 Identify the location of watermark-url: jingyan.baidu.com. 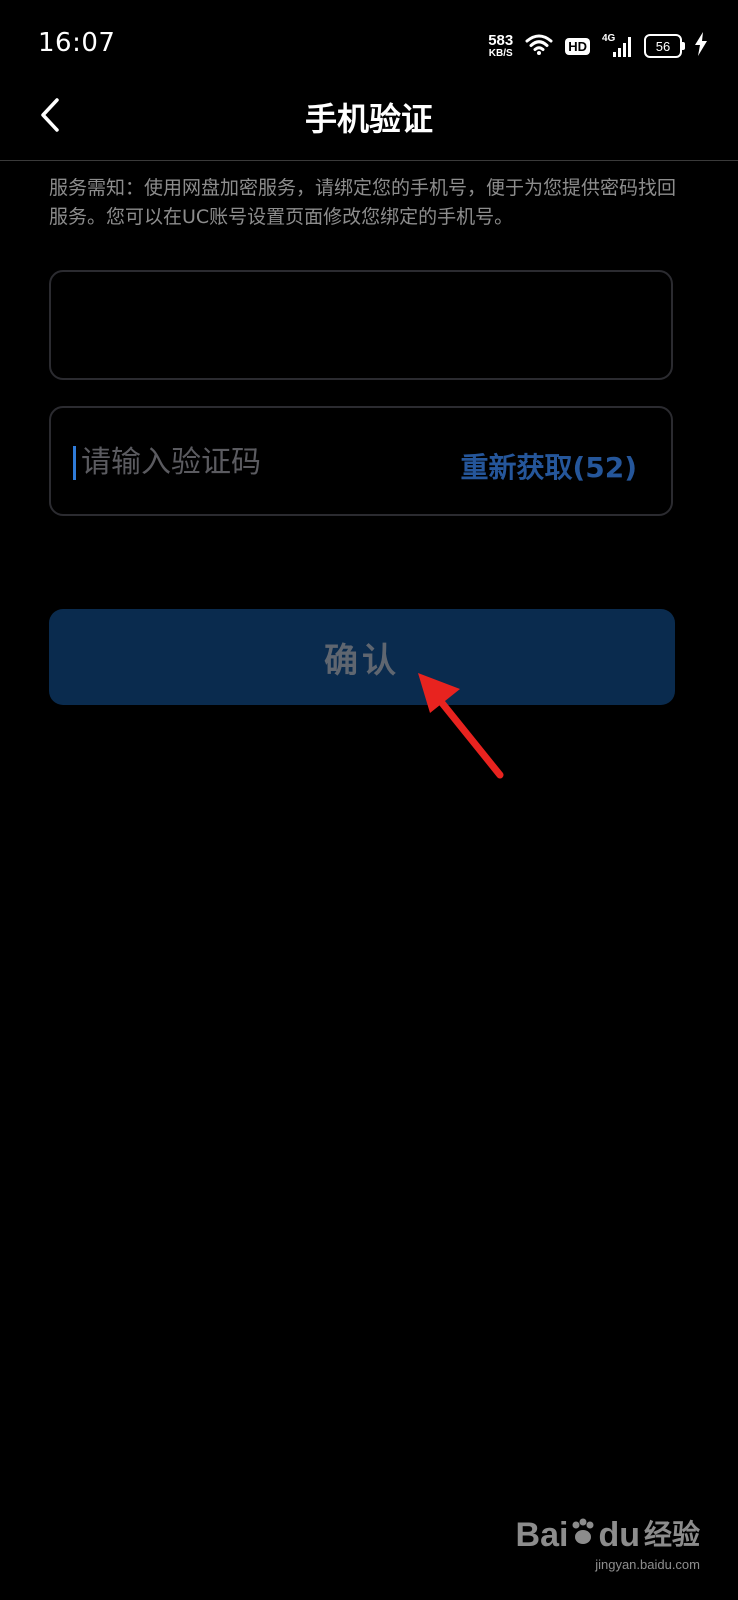
(647, 1564).